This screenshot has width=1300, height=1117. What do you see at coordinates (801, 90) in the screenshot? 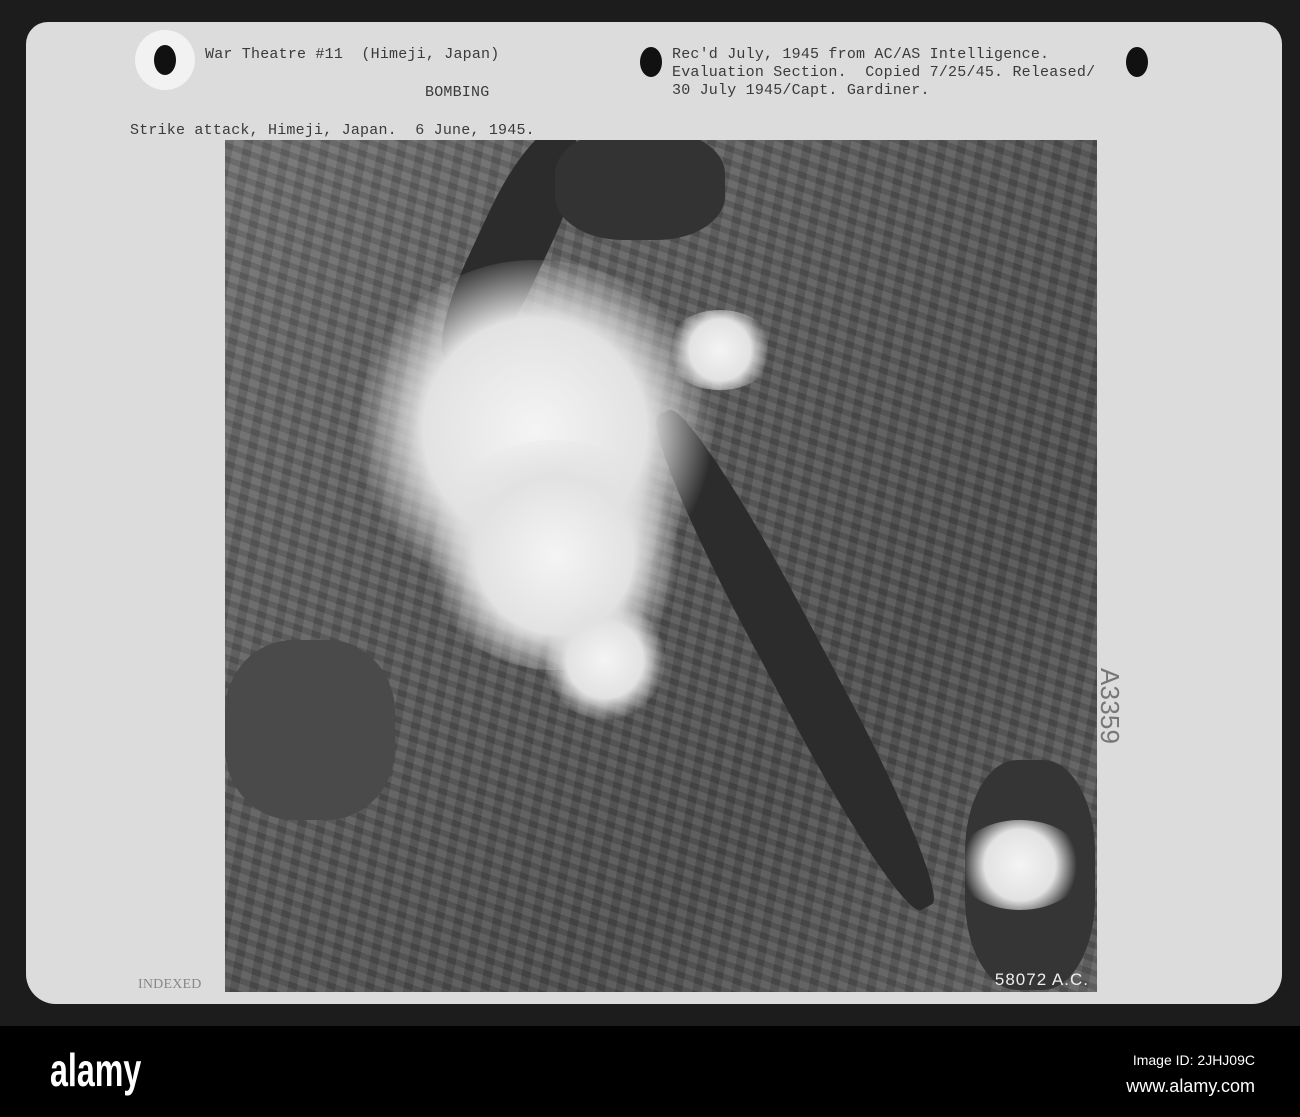
I see `receipt-note-line-3: 30 July 1945/Capt. Gardiner.` at bounding box center [801, 90].